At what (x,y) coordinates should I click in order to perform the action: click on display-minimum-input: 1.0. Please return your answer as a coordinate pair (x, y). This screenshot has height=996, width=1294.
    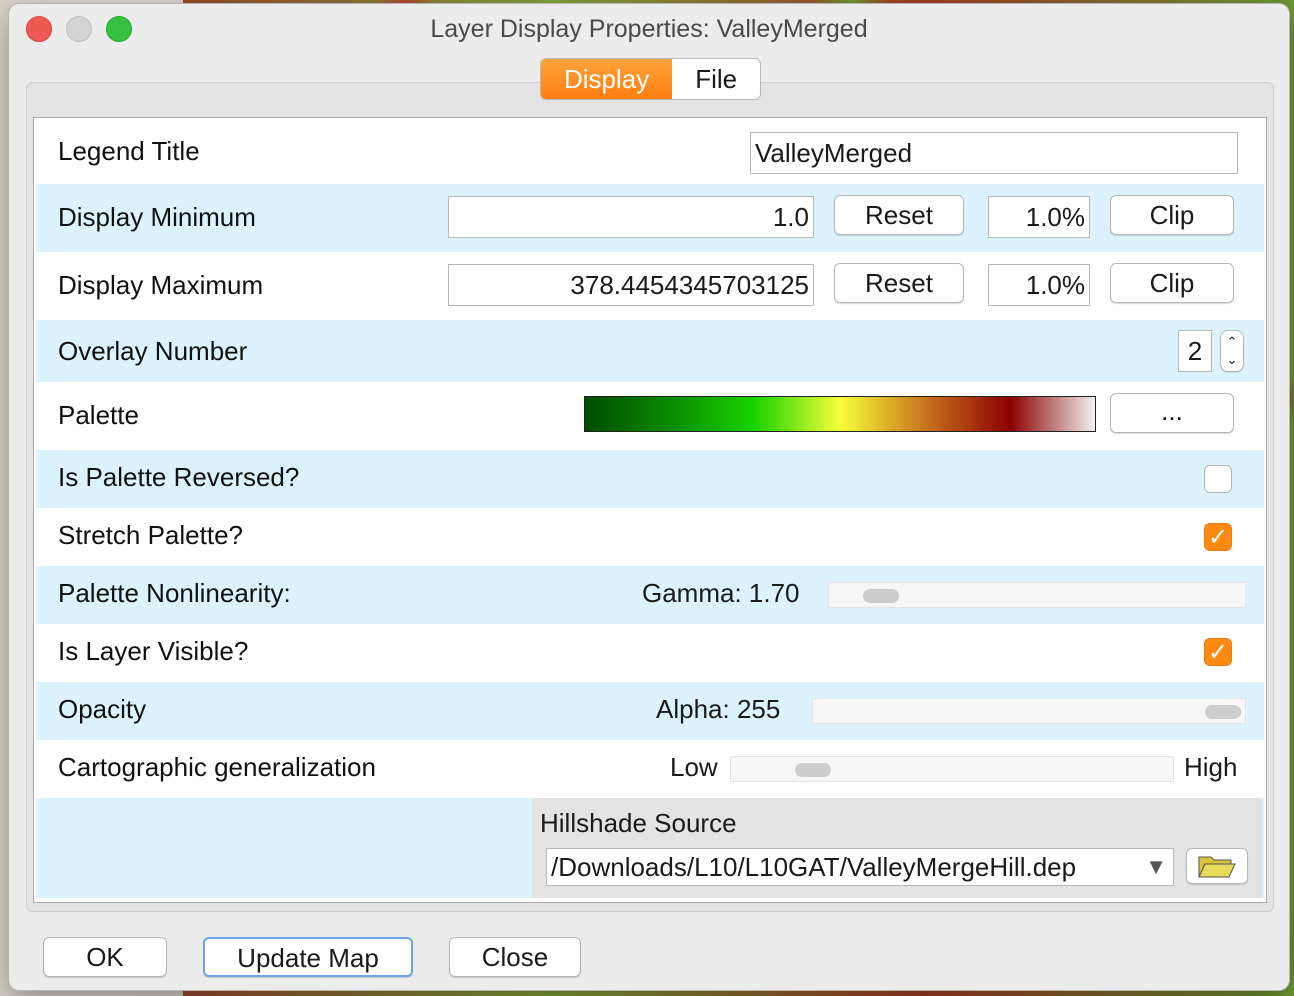
    Looking at the image, I should click on (631, 217).